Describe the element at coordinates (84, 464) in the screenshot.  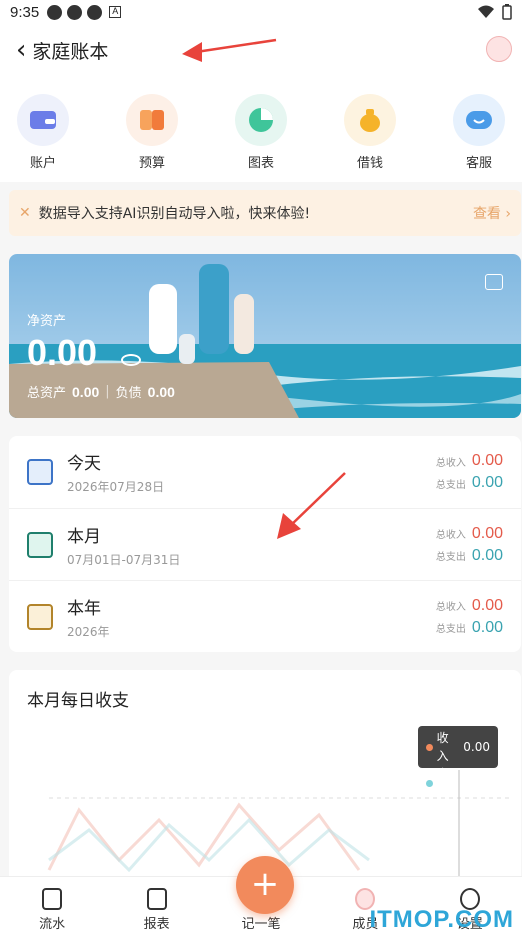
I see `period-title: 今天` at that location.